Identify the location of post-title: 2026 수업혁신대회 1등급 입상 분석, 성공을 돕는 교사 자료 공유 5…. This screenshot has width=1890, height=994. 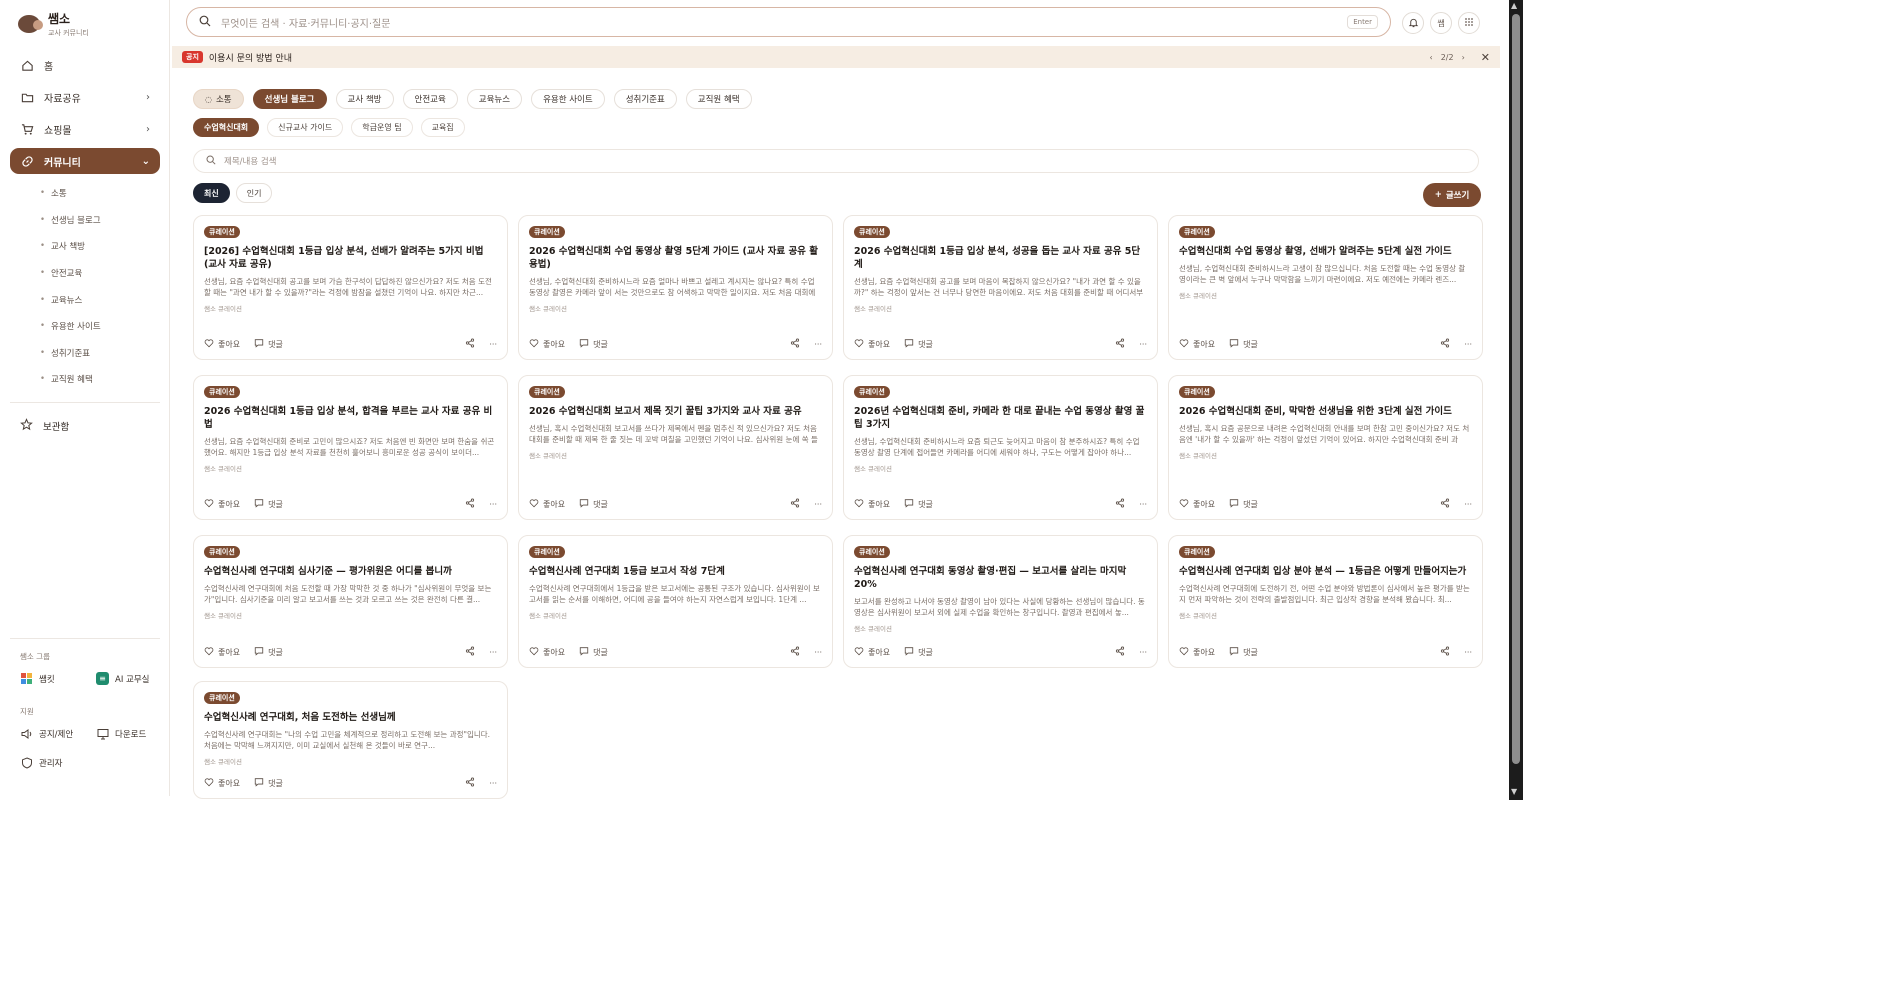
(1000, 258).